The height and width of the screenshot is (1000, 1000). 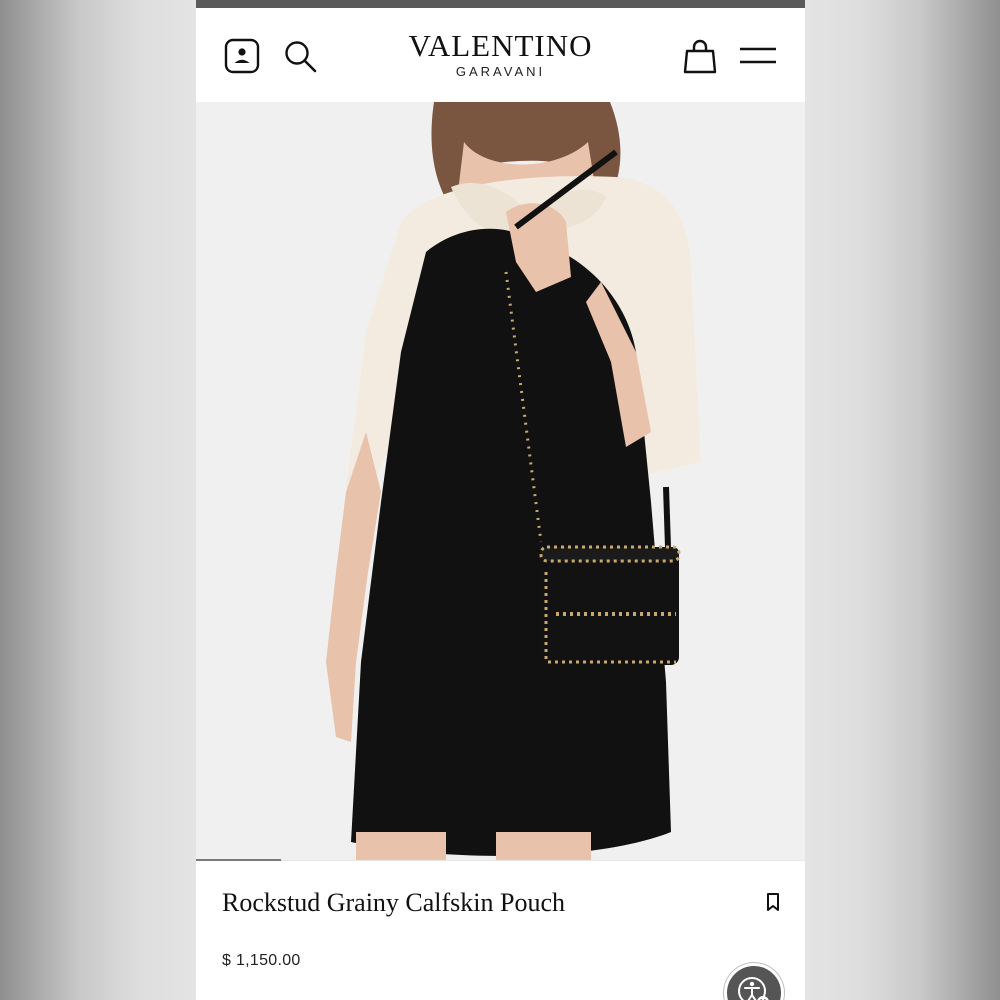 What do you see at coordinates (500, 4) in the screenshot?
I see `status-bar-strip` at bounding box center [500, 4].